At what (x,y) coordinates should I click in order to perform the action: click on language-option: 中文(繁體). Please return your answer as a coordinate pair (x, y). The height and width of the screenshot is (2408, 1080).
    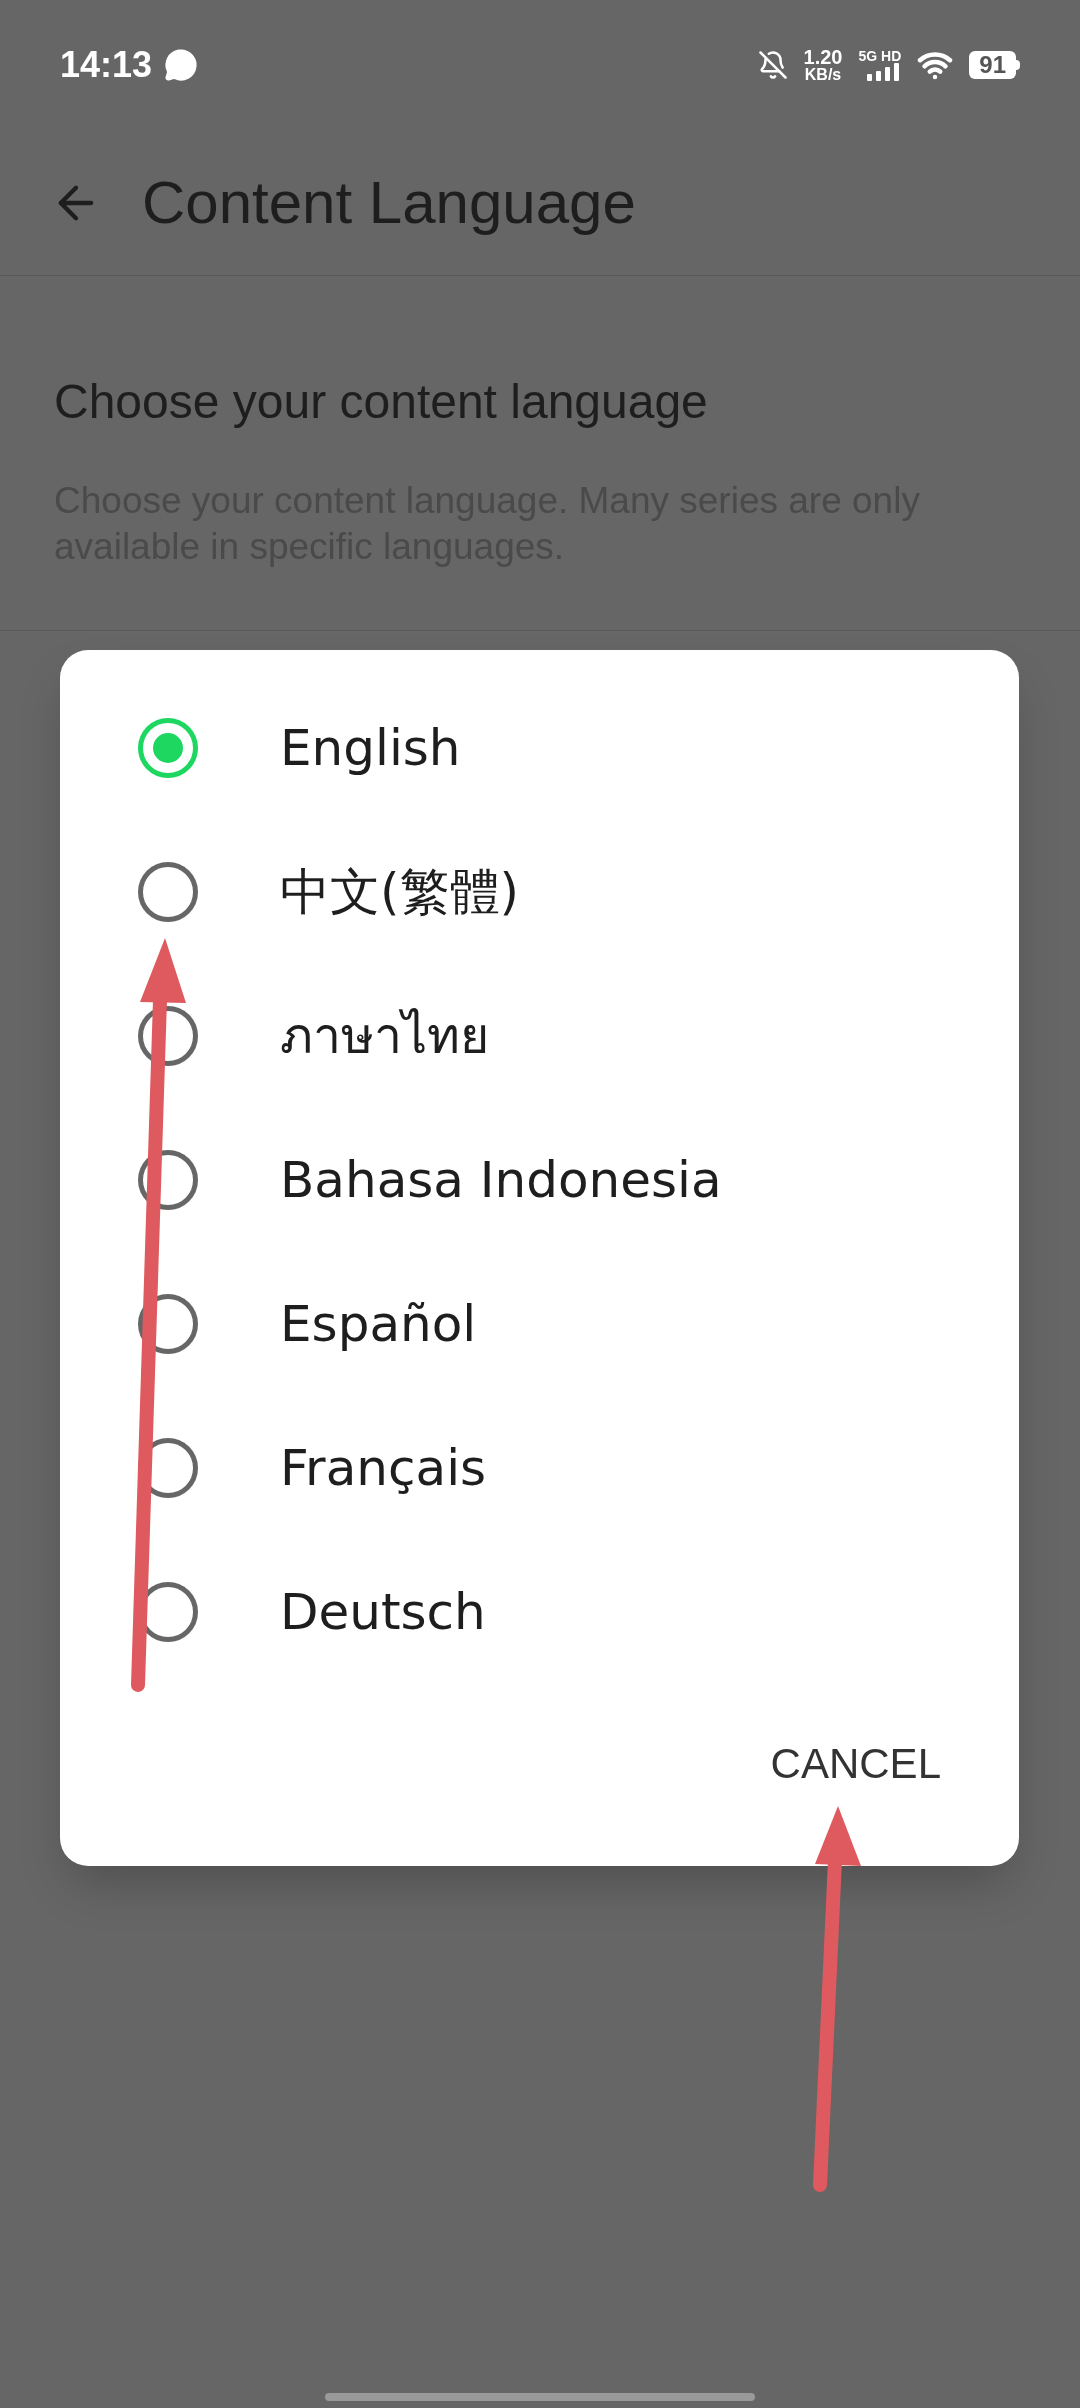
    Looking at the image, I should click on (539, 892).